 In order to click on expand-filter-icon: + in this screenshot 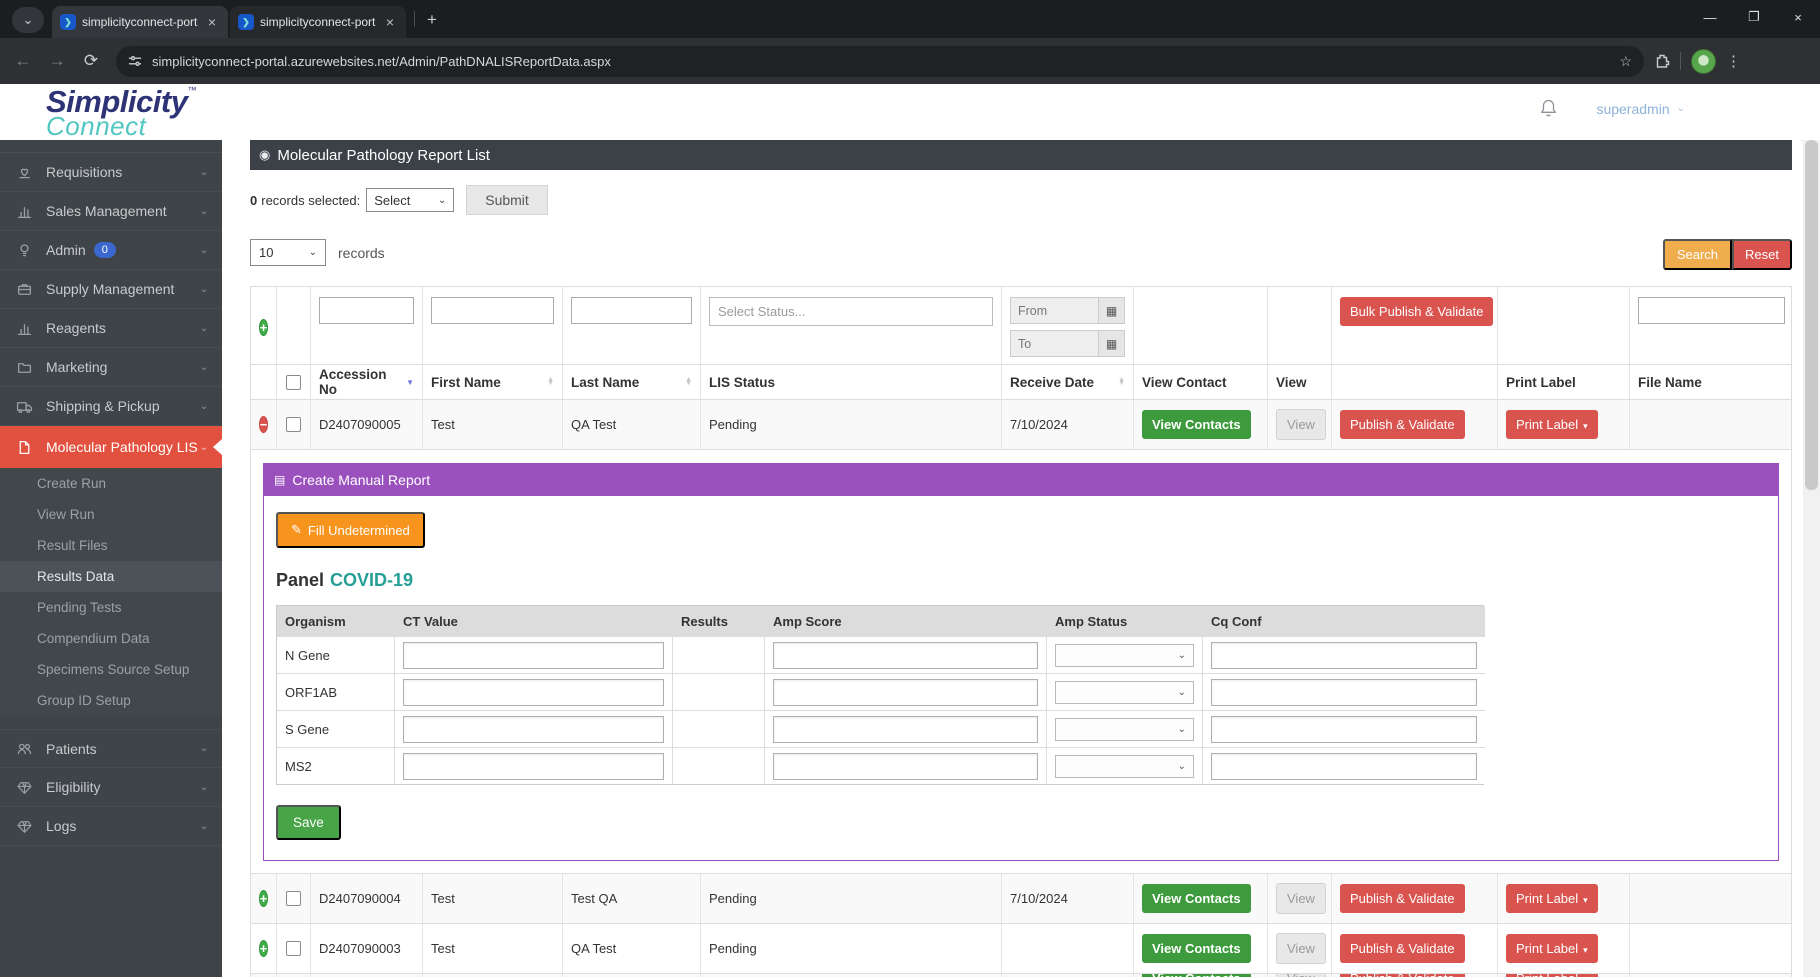, I will do `click(263, 327)`.